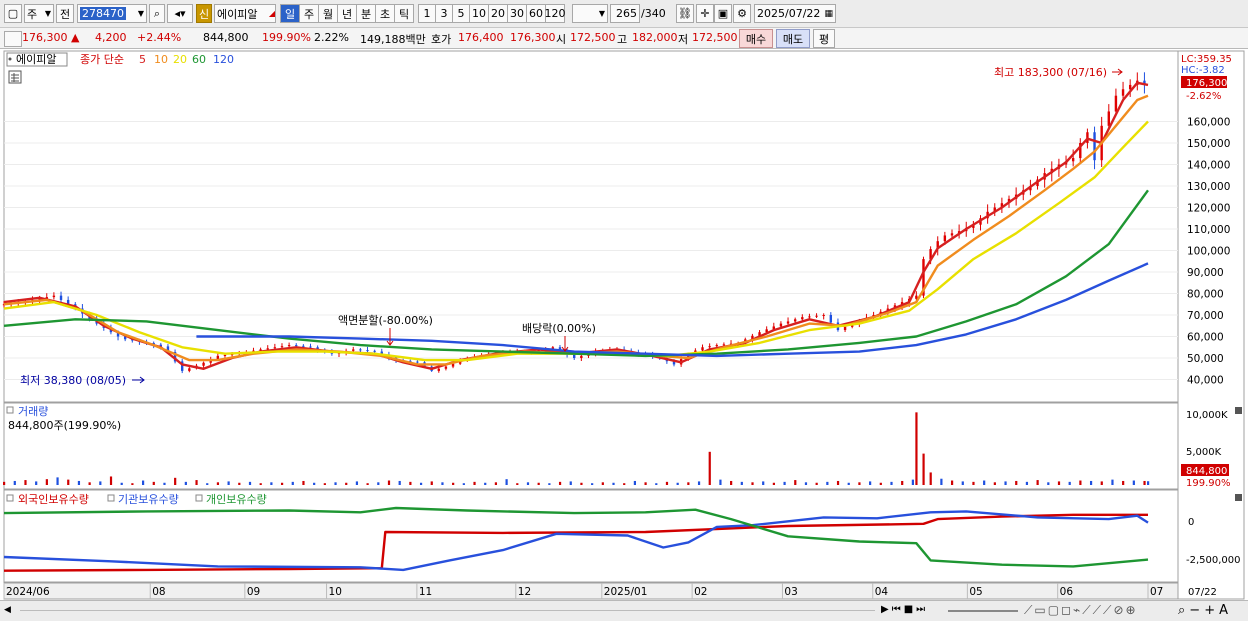 Image resolution: width=1248 pixels, height=621 pixels. What do you see at coordinates (1203, 96) in the screenshot?
I see `current-pct-label: -2.62%` at bounding box center [1203, 96].